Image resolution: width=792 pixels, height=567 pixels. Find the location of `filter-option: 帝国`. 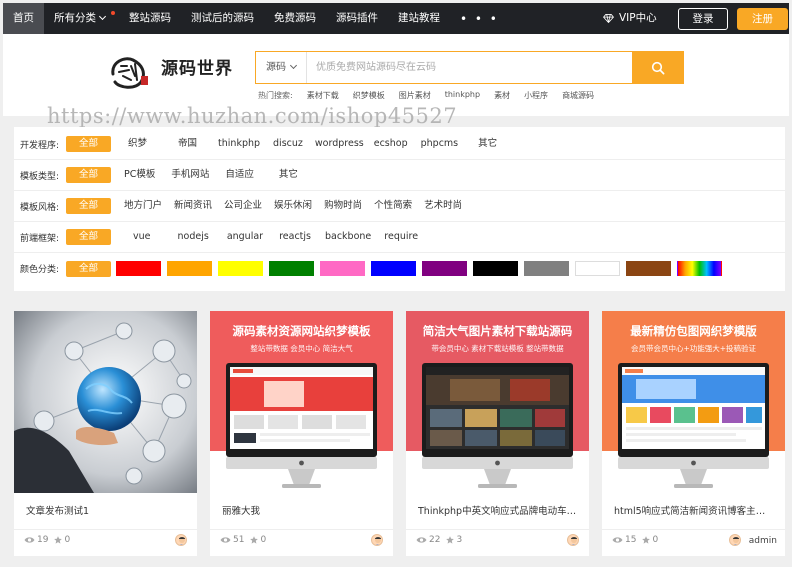

filter-option: 帝国 is located at coordinates (187, 144).